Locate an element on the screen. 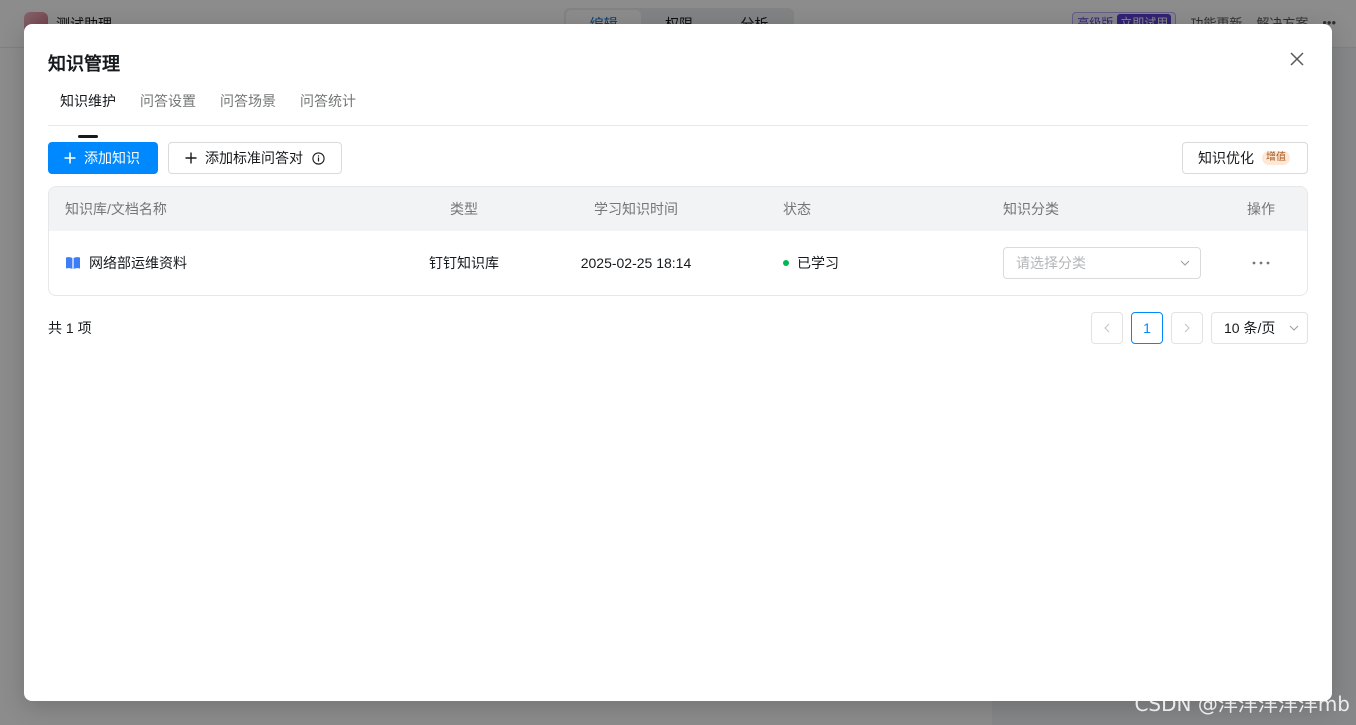 This screenshot has width=1356, height=725. table-row: 网络部运维资料 钉钉知识库 2025-02-25 18:14 已学习 请选择分类 is located at coordinates (678, 263).